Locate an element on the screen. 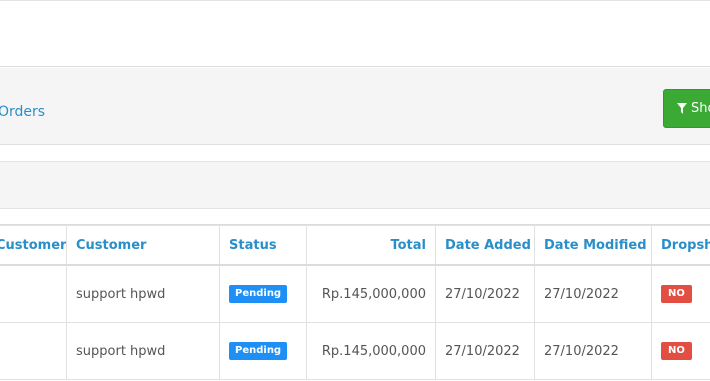  filter-button: Sho is located at coordinates (686, 108).